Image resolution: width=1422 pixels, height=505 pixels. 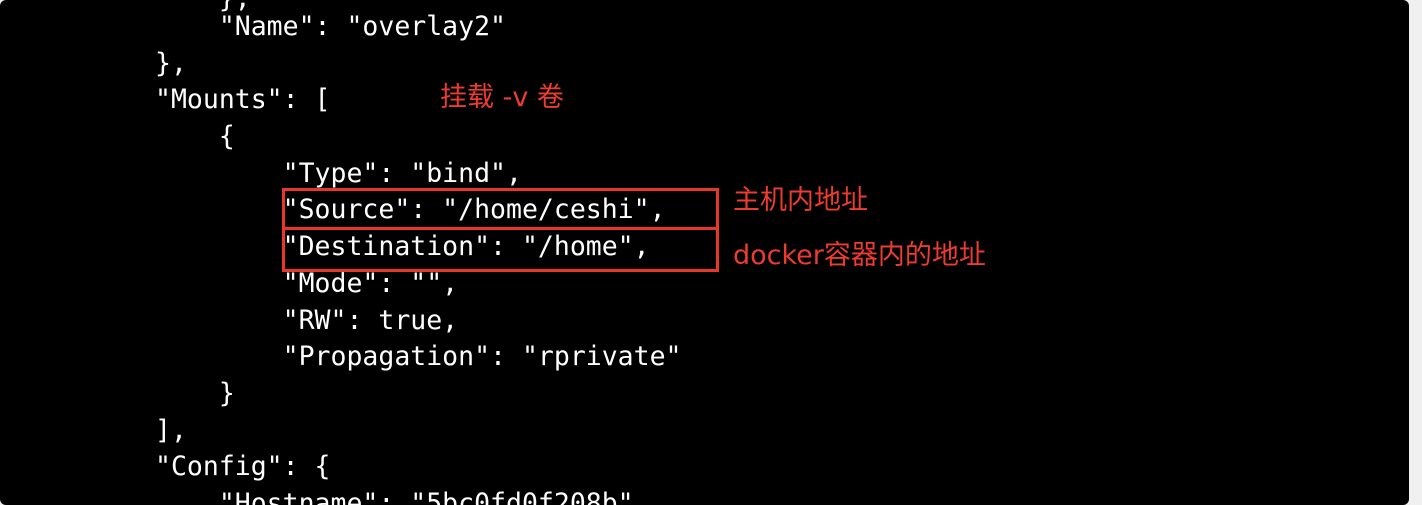 What do you see at coordinates (502, 97) in the screenshot?
I see `mounts-annotation: 挂载 -v 卷` at bounding box center [502, 97].